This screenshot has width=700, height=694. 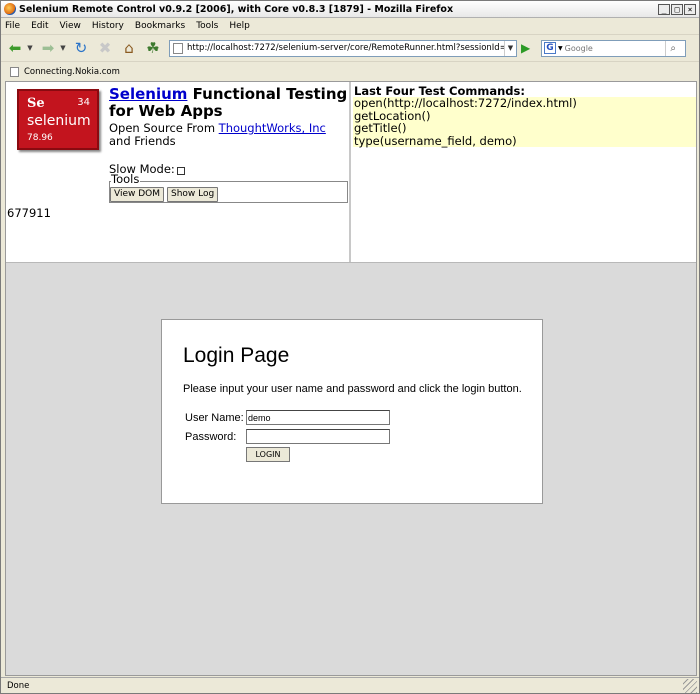 I want to click on leaf-icon: ☘, so click(x=153, y=48).